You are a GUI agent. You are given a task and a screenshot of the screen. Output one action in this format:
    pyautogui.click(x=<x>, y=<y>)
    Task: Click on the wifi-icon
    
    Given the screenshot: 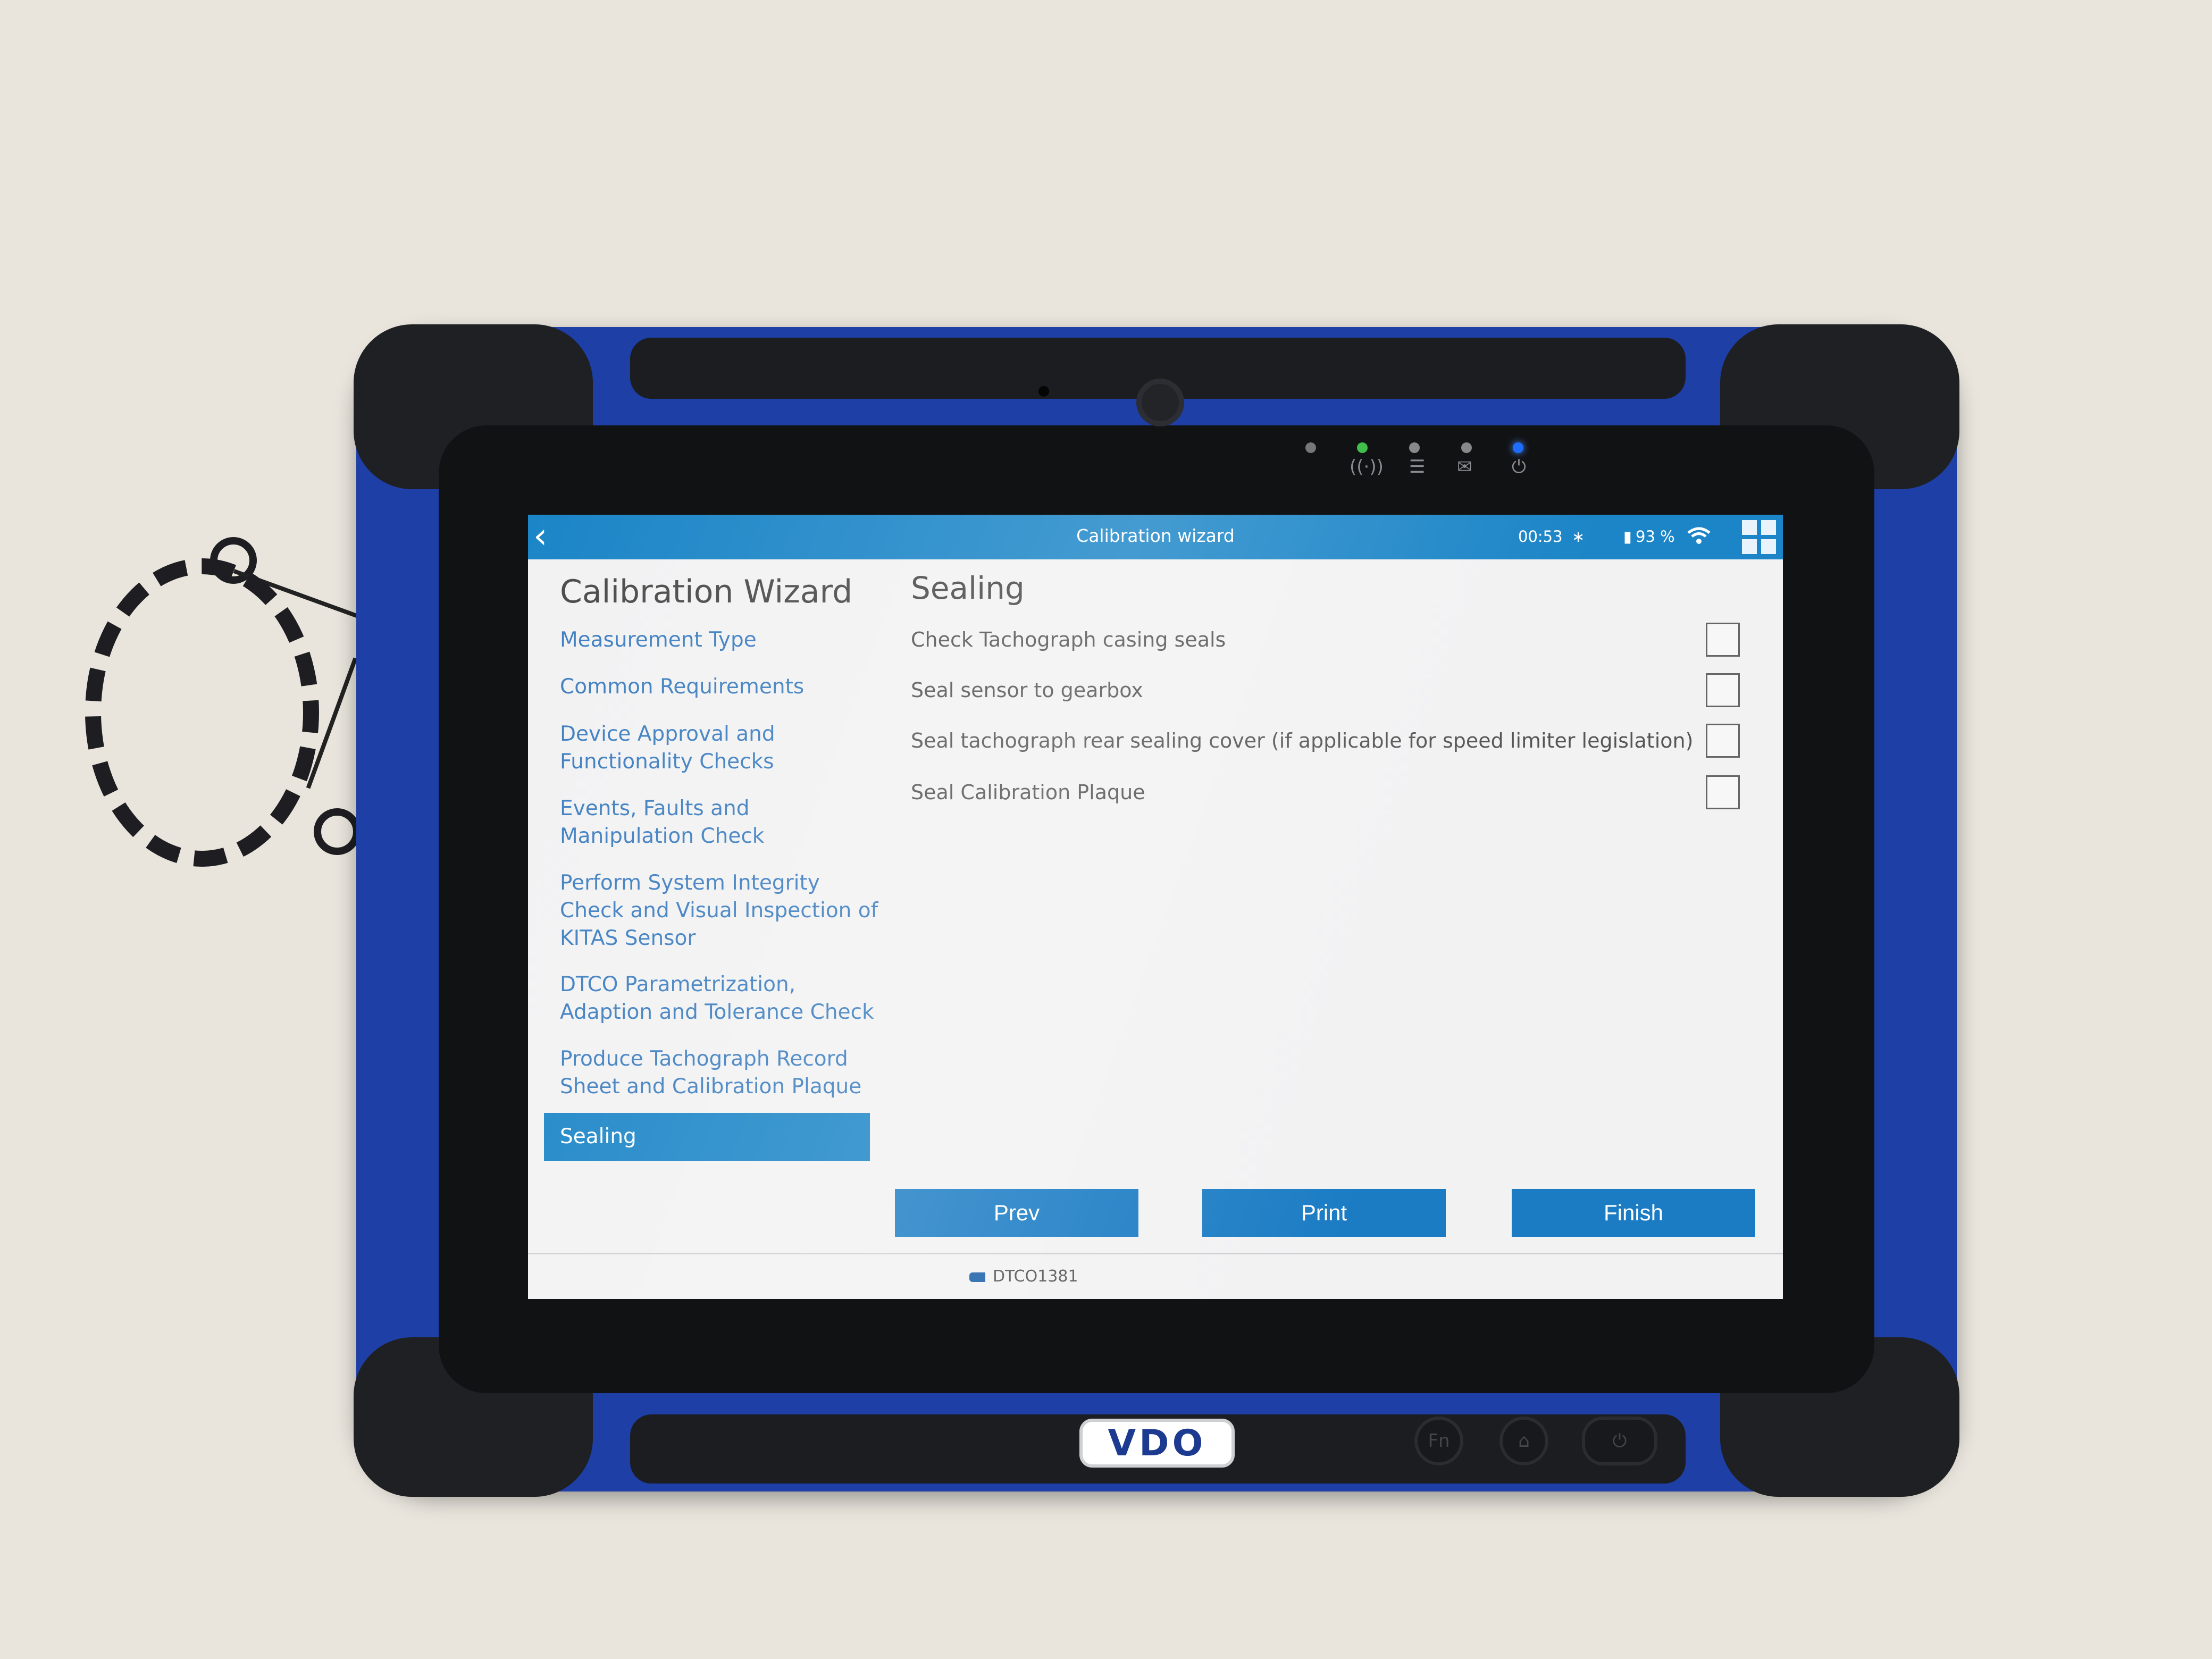 What is the action you would take?
    pyautogui.click(x=1699, y=535)
    